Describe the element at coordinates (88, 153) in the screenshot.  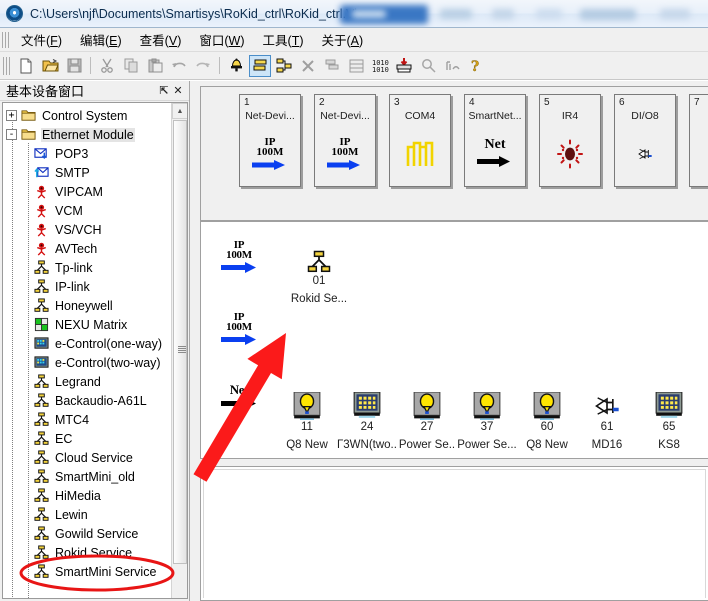
I see `tree-item-pop3: POP3` at that location.